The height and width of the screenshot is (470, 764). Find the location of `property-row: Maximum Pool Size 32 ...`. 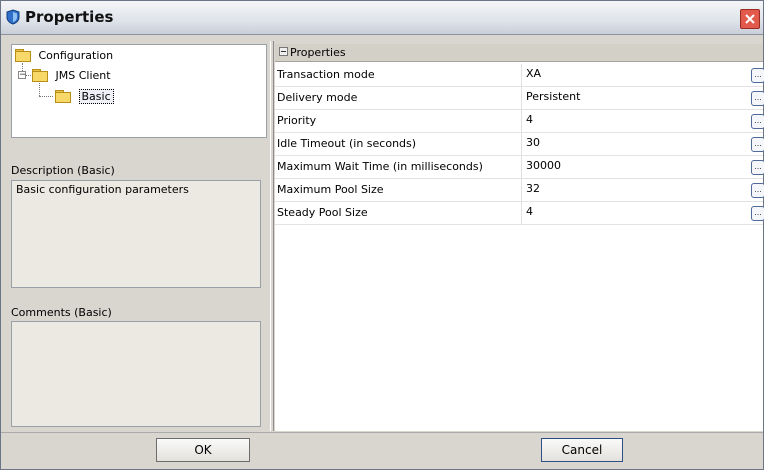

property-row: Maximum Pool Size 32 ... is located at coordinates (519, 190).